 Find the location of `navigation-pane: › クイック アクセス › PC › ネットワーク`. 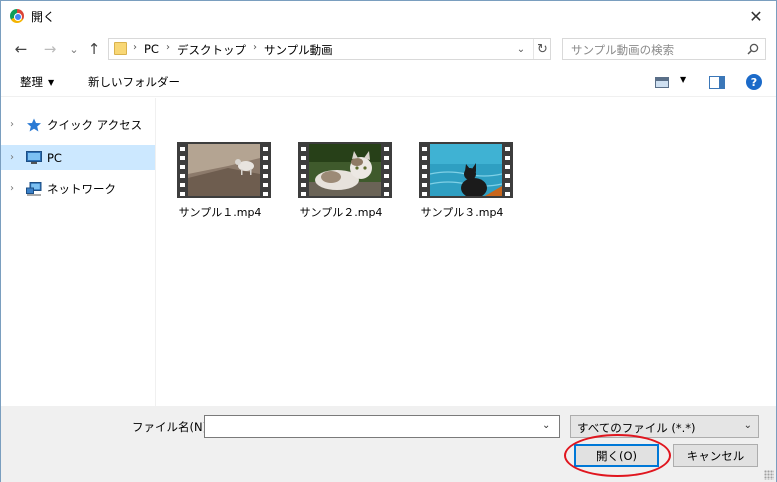

navigation-pane: › クイック アクセス › PC › ネットワーク is located at coordinates (78, 252).